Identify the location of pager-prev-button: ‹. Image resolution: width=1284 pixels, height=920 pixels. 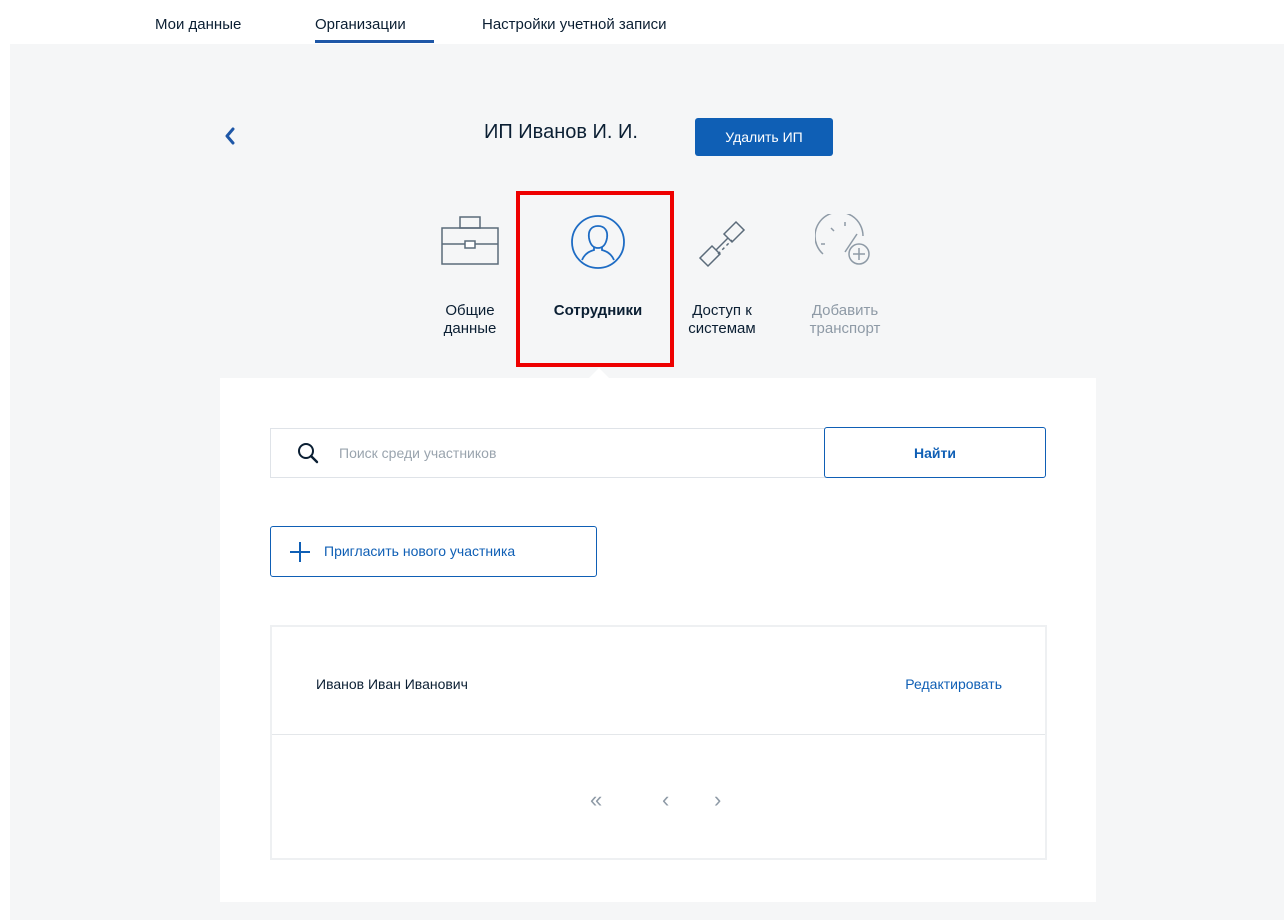
(665, 800).